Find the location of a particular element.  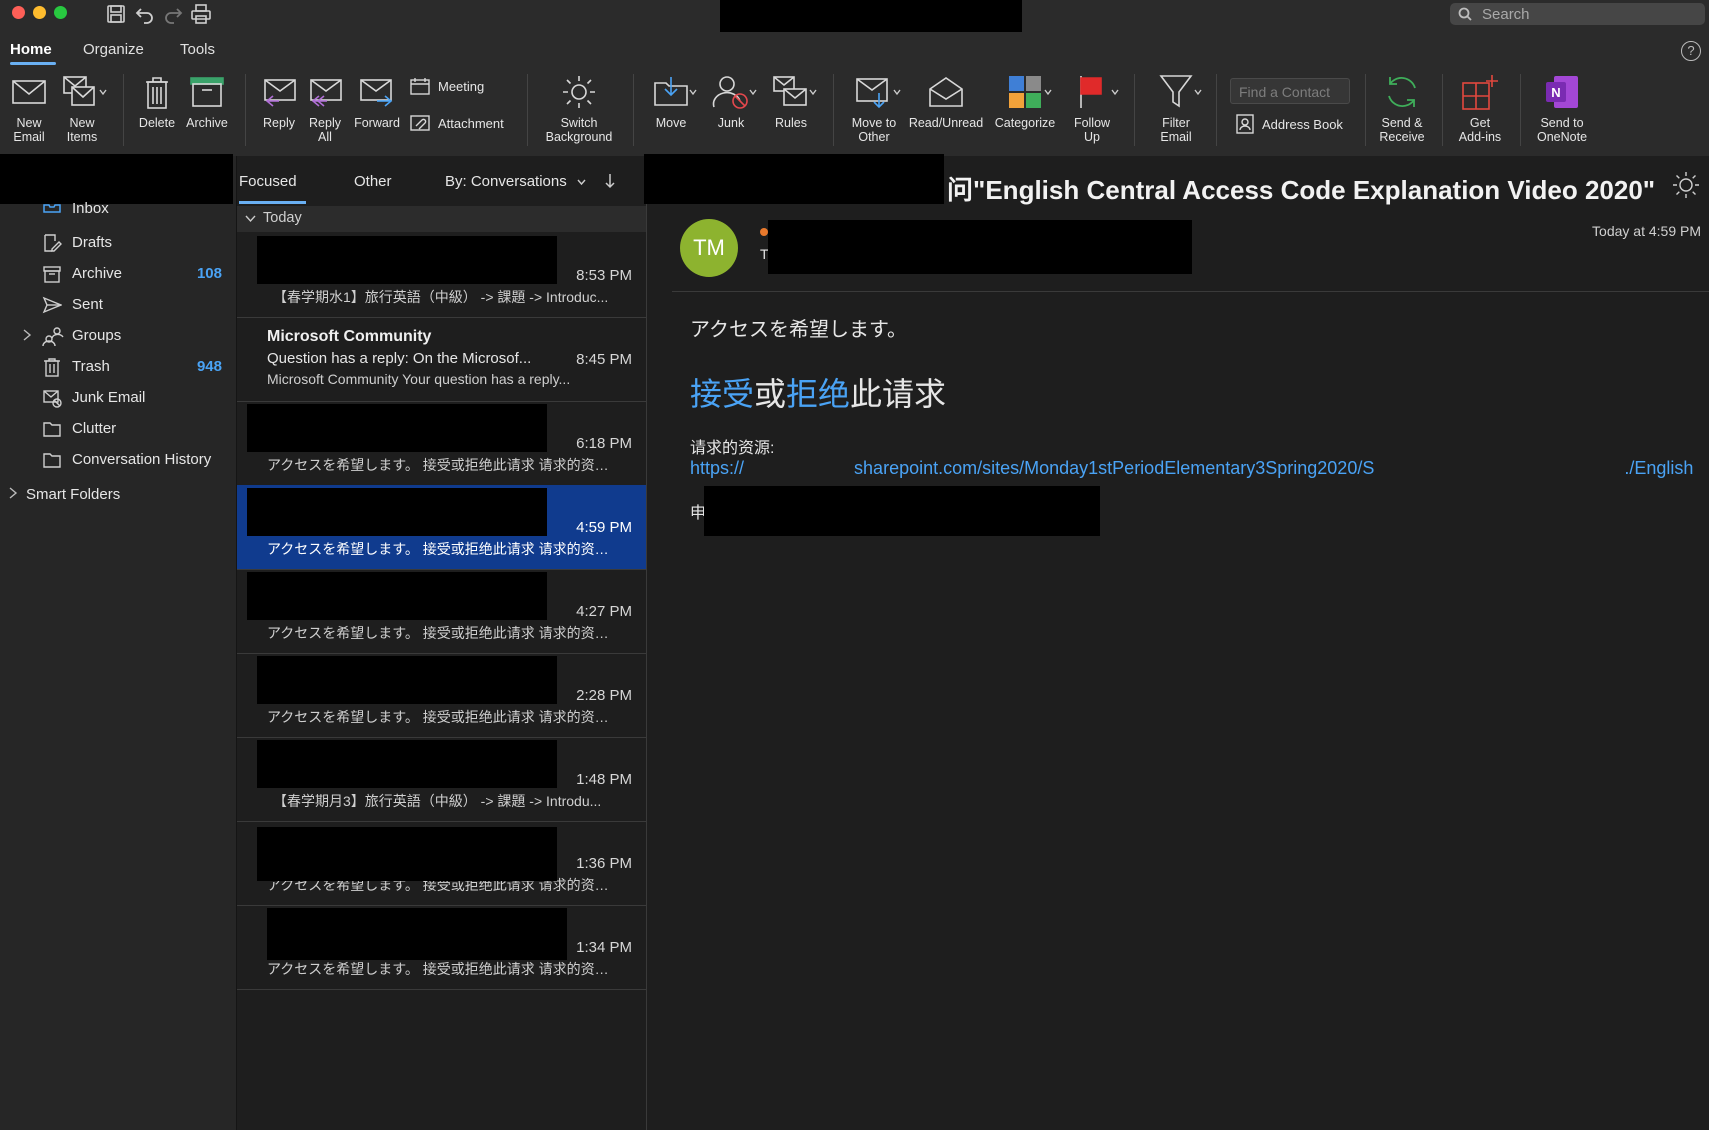

active-tab-indicator is located at coordinates (33, 63).